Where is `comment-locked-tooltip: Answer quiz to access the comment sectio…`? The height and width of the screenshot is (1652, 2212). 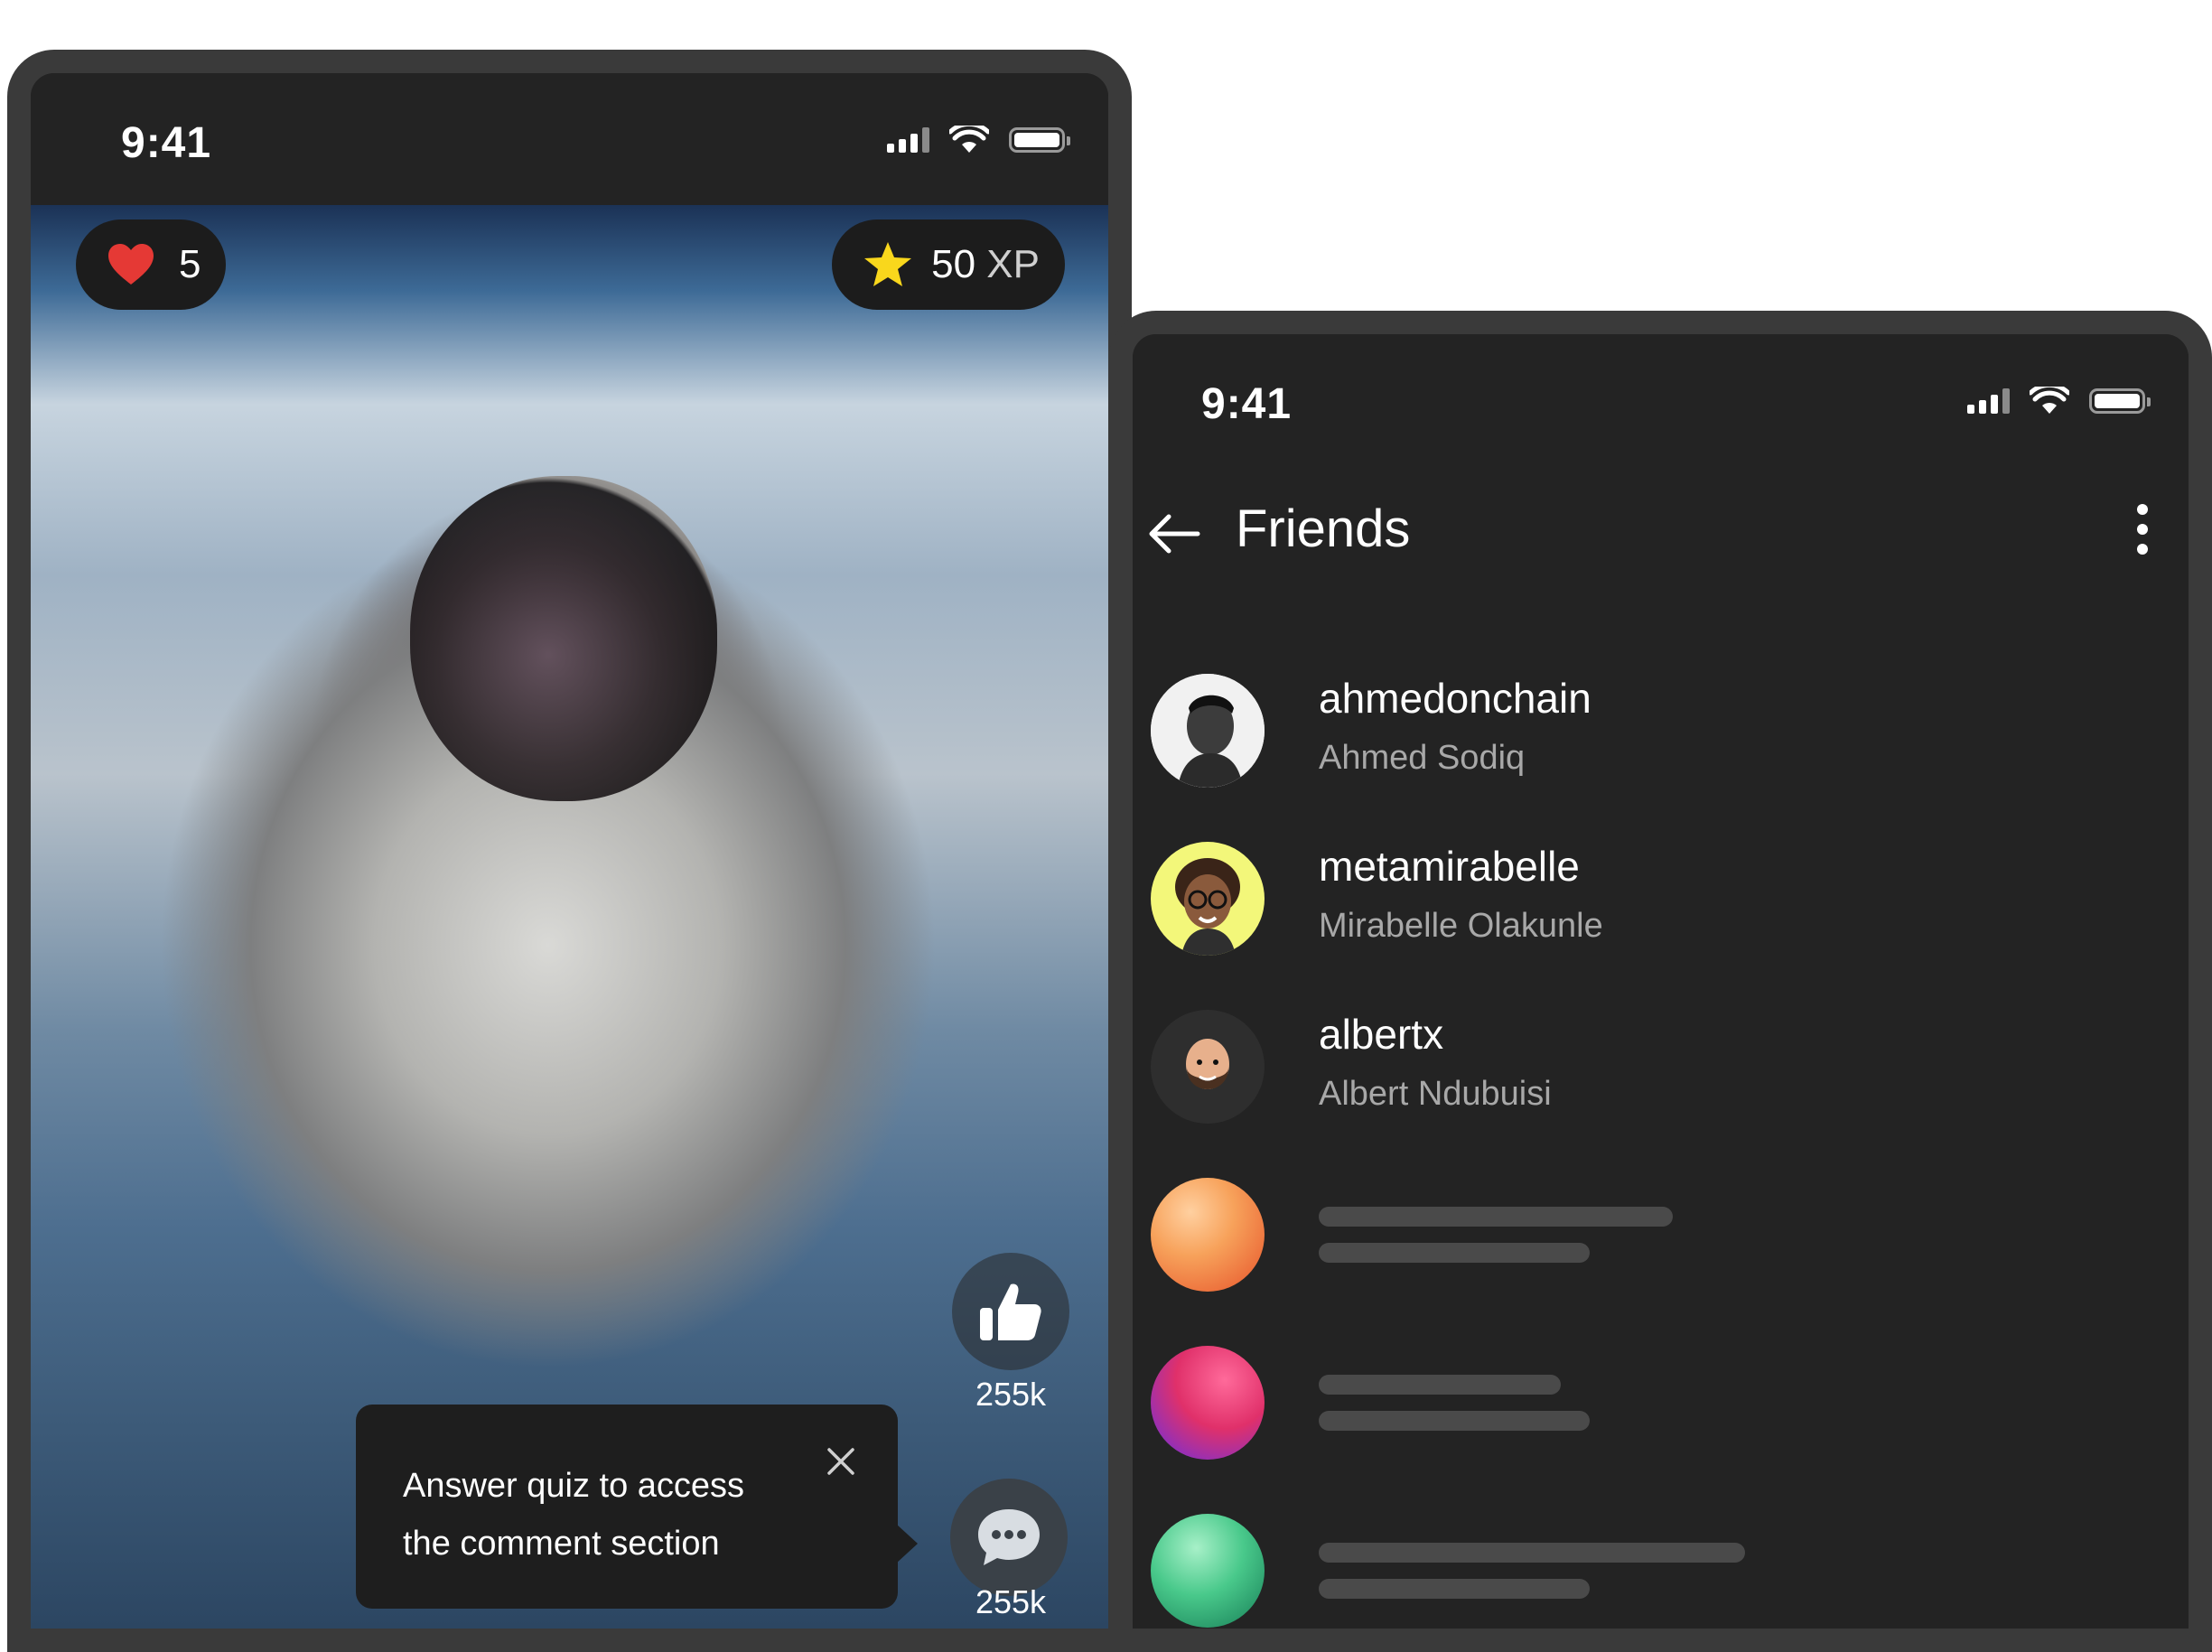
comment-locked-tooltip: Answer quiz to access the comment sectio… is located at coordinates (637, 1507).